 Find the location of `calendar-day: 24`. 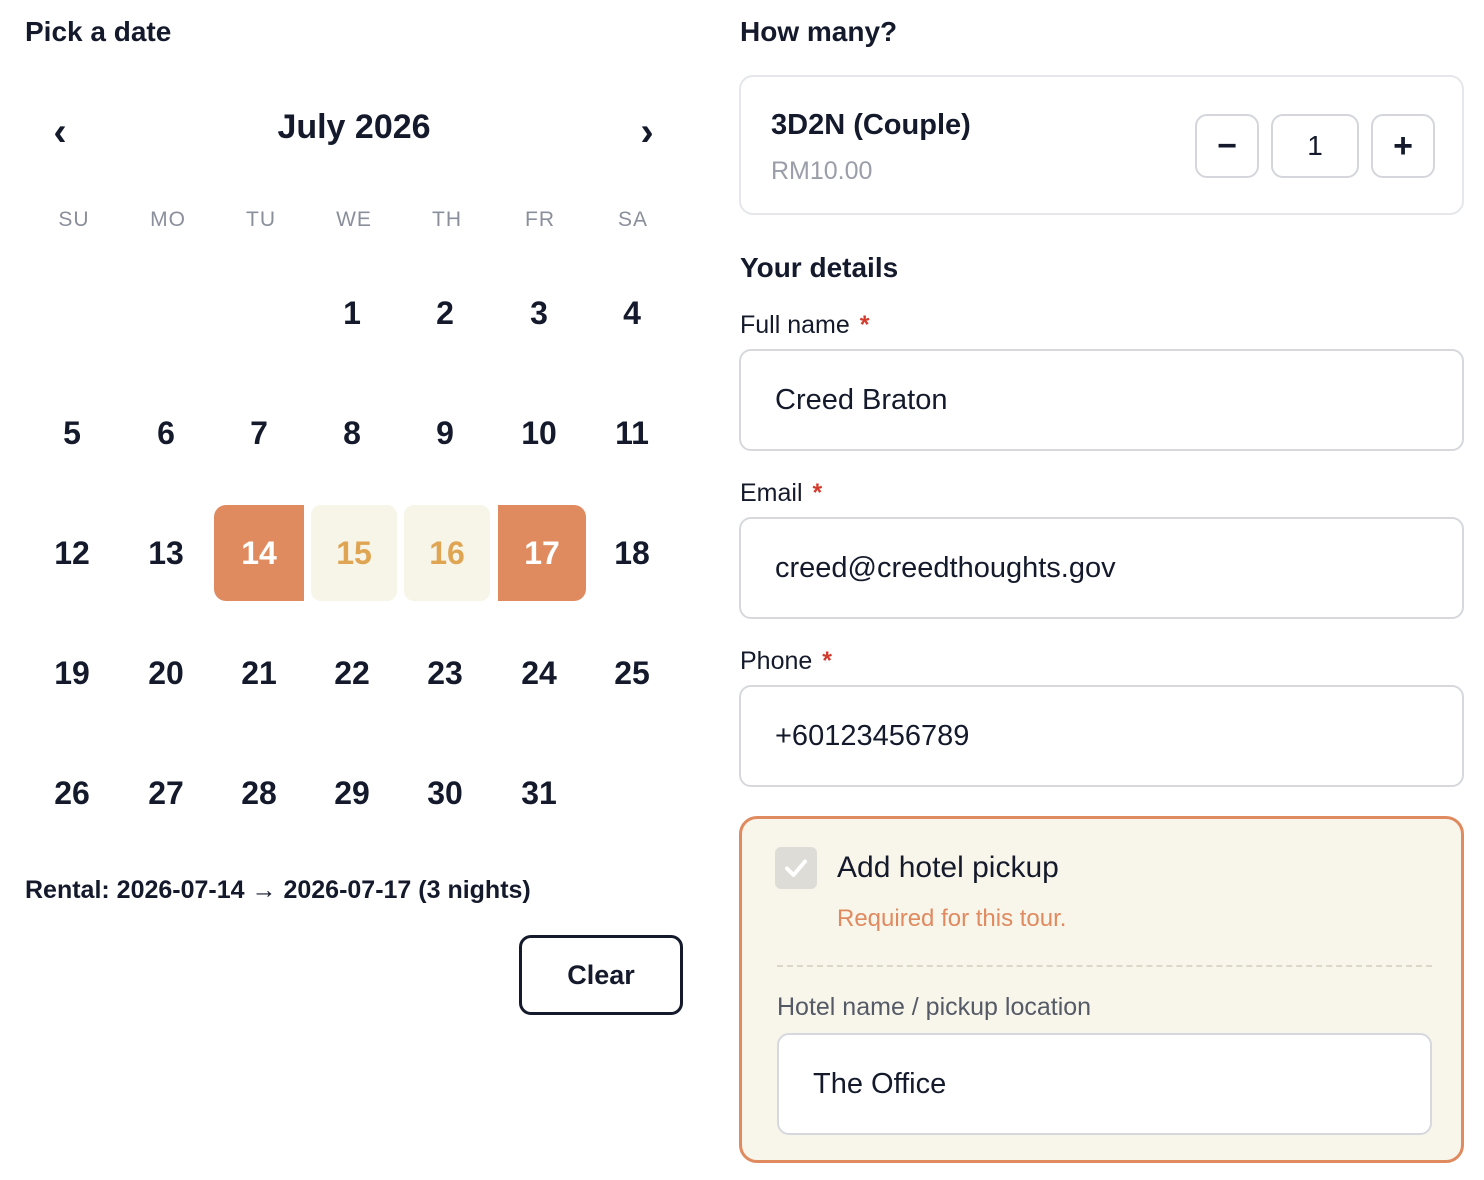

calendar-day: 24 is located at coordinates (539, 673).